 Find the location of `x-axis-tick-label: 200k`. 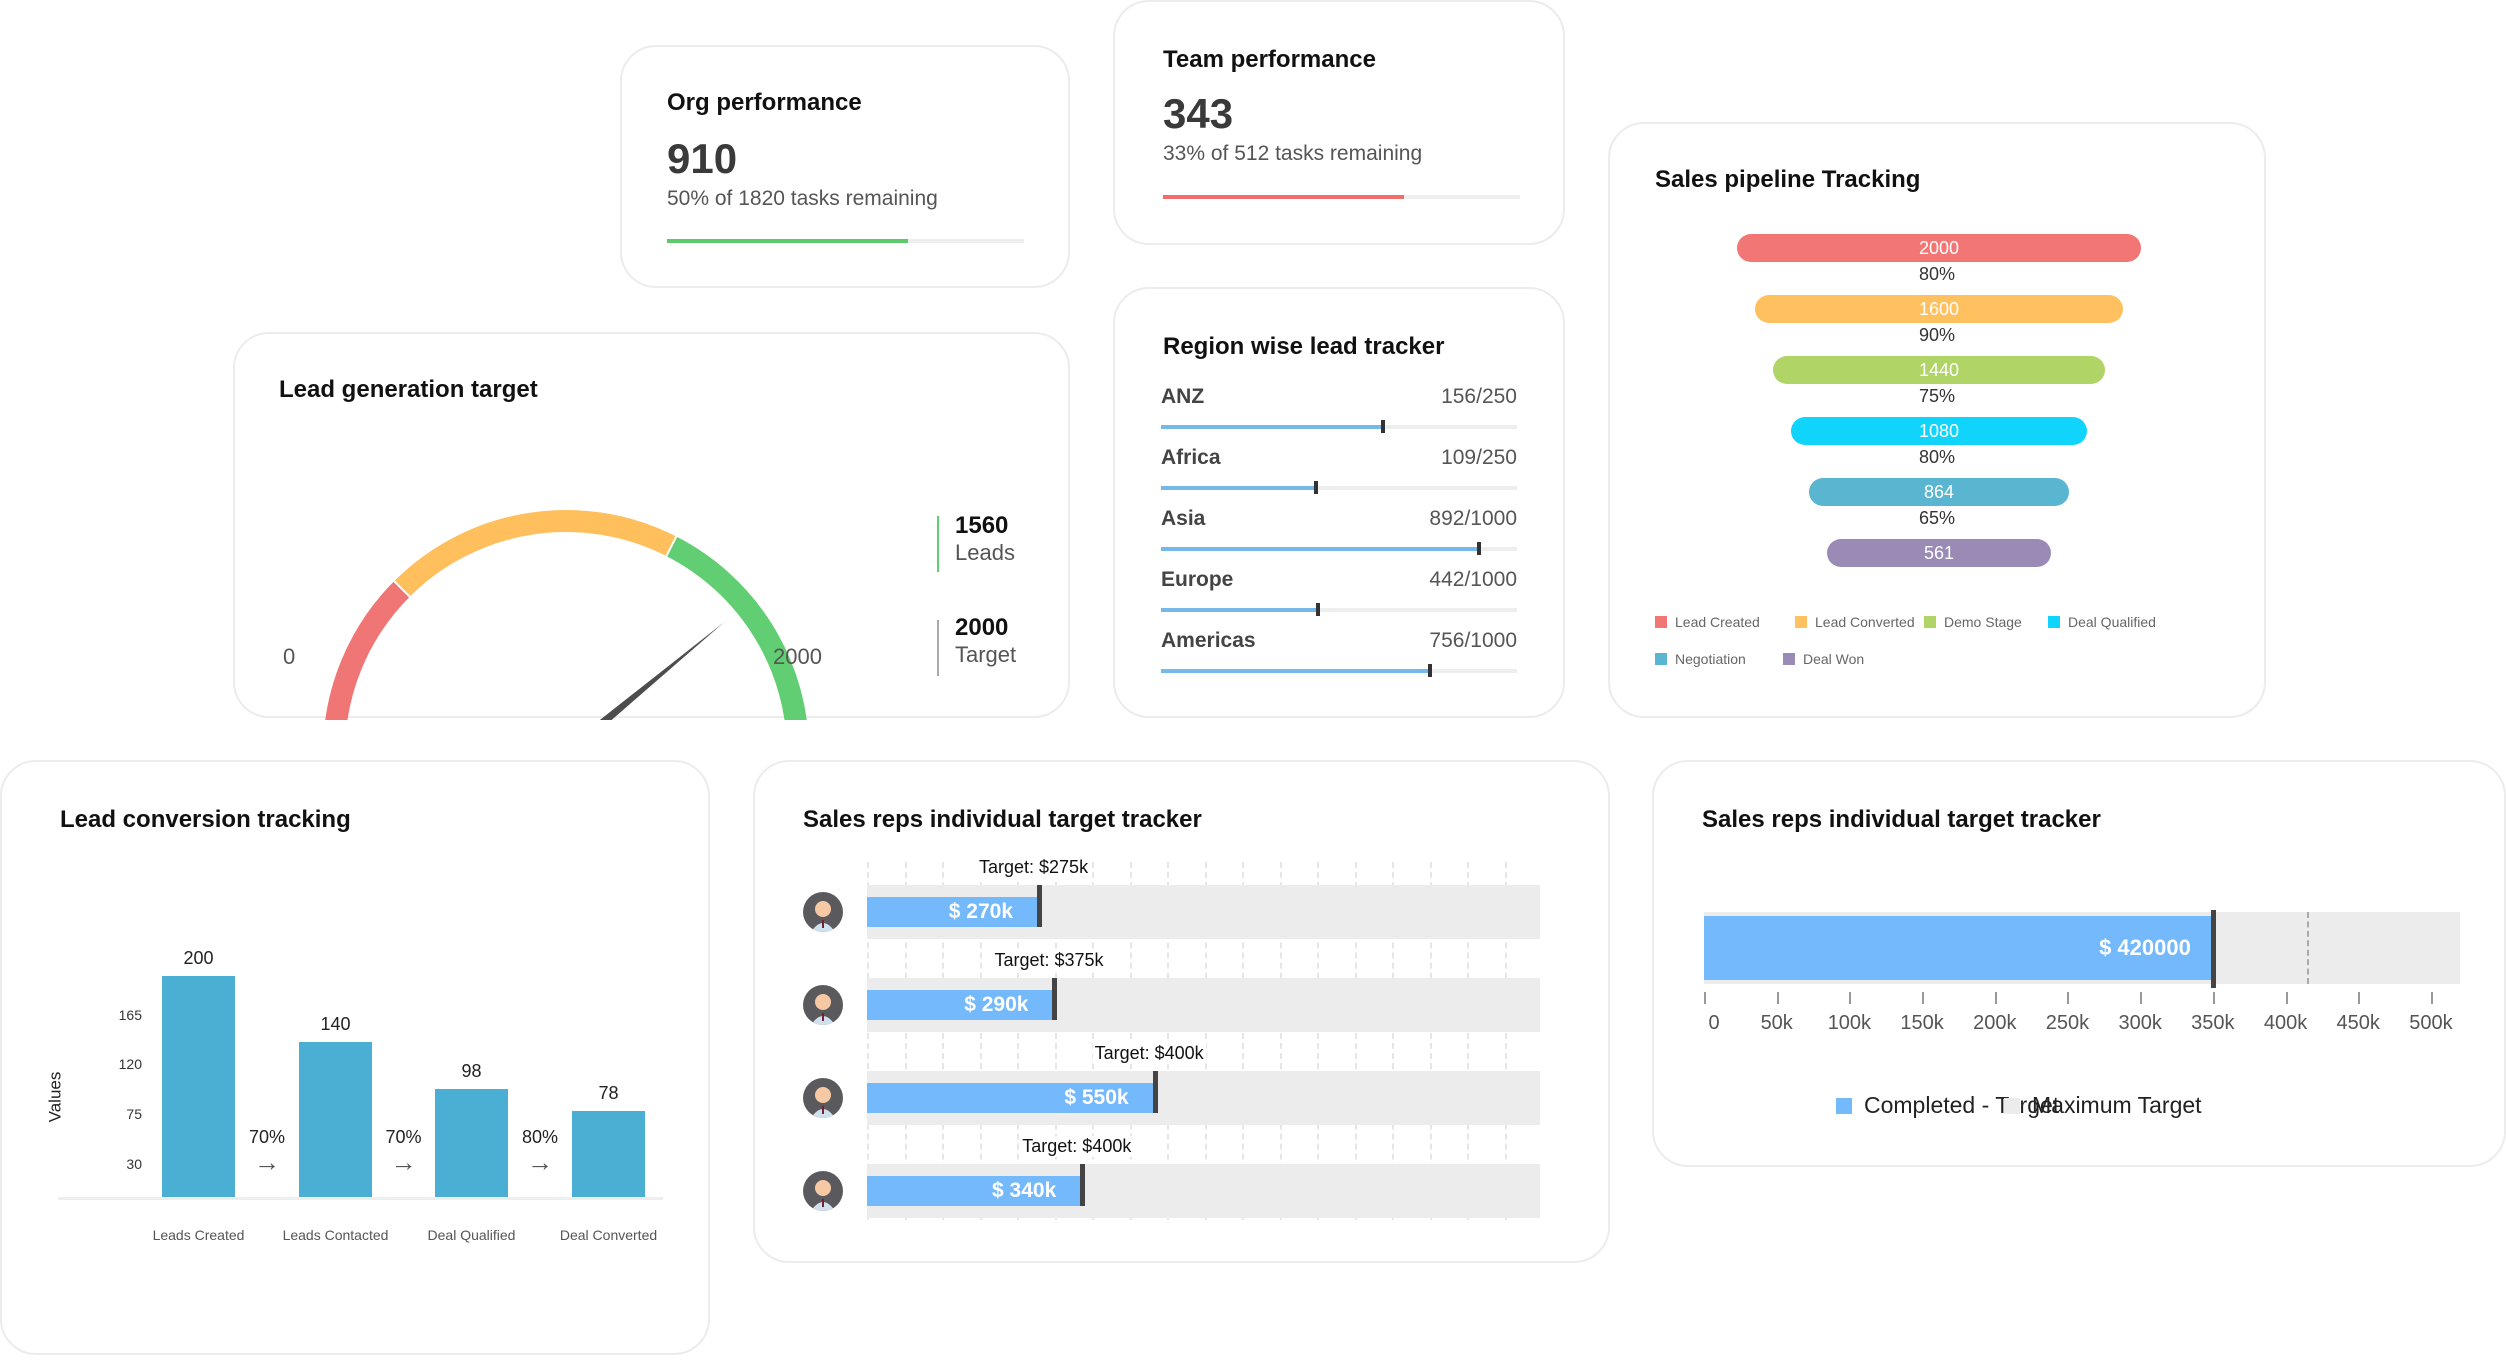

x-axis-tick-label: 200k is located at coordinates (1995, 1023).